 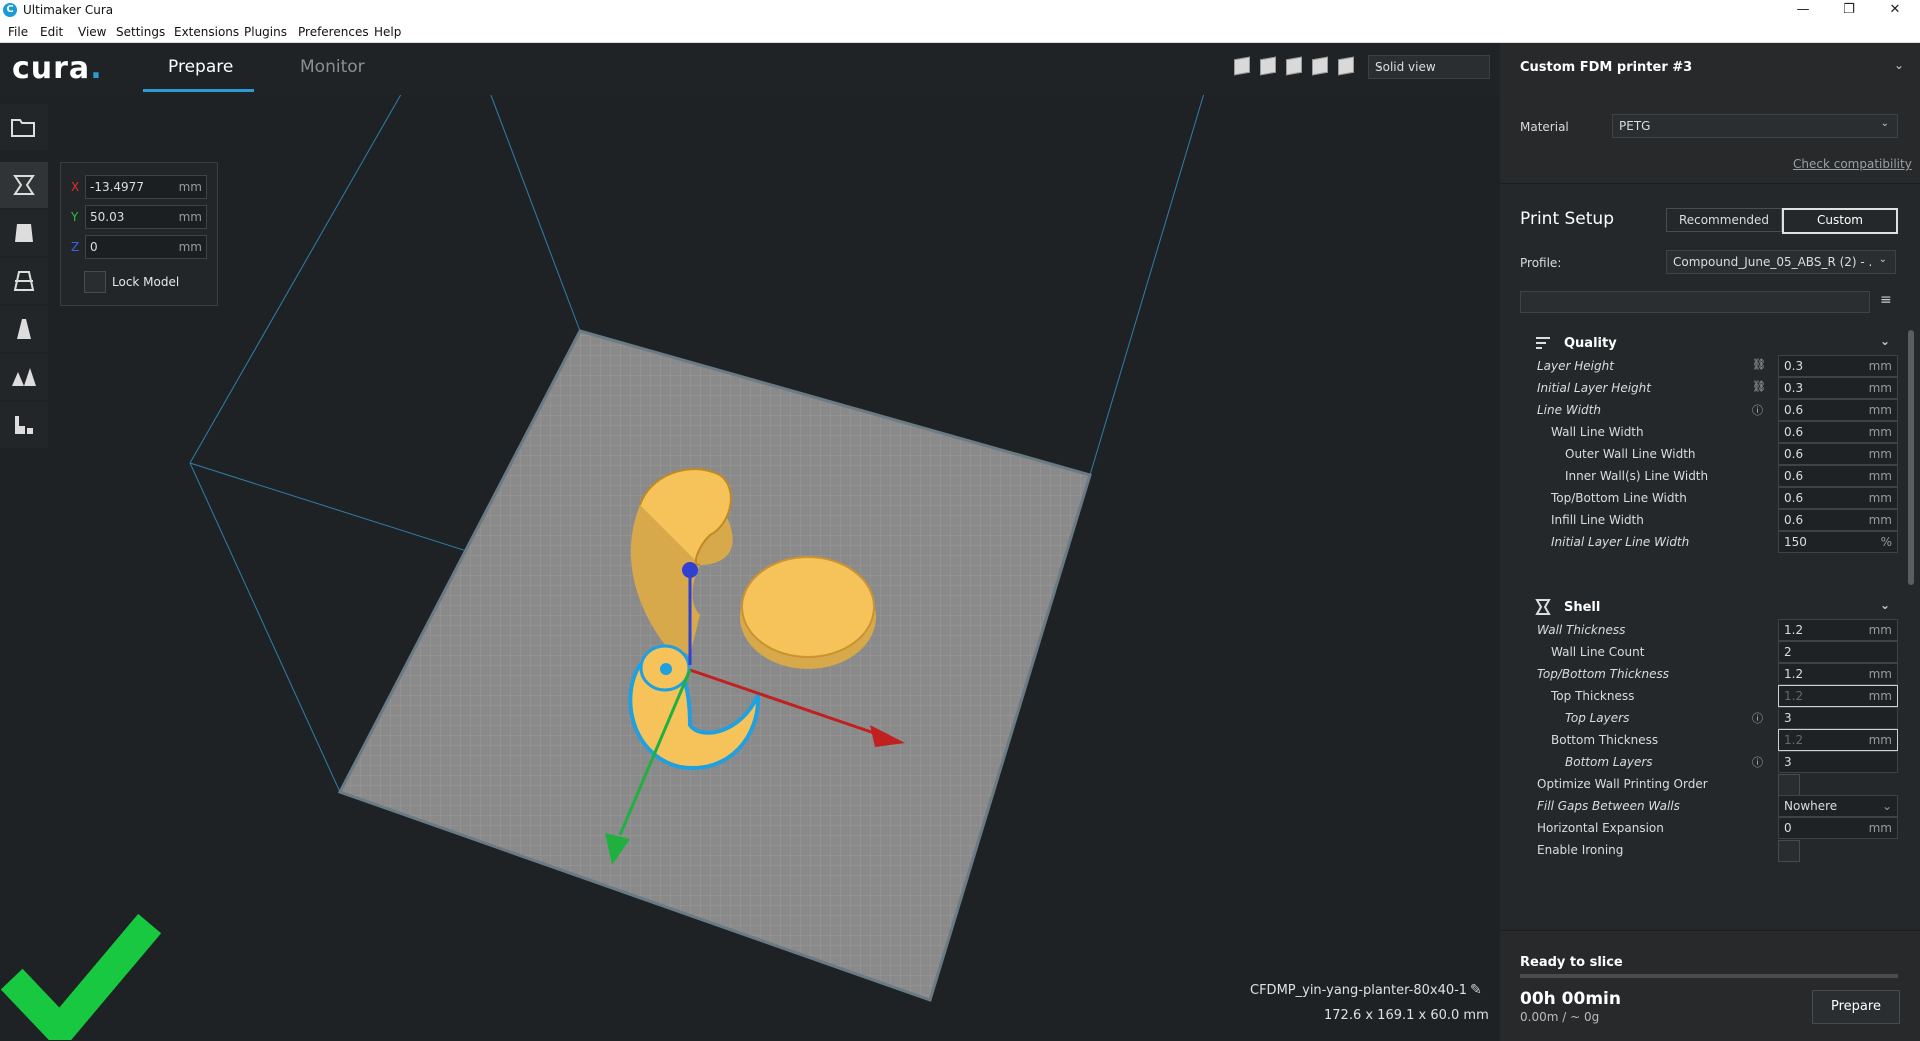 I want to click on right-view-icon, so click(x=1346, y=66).